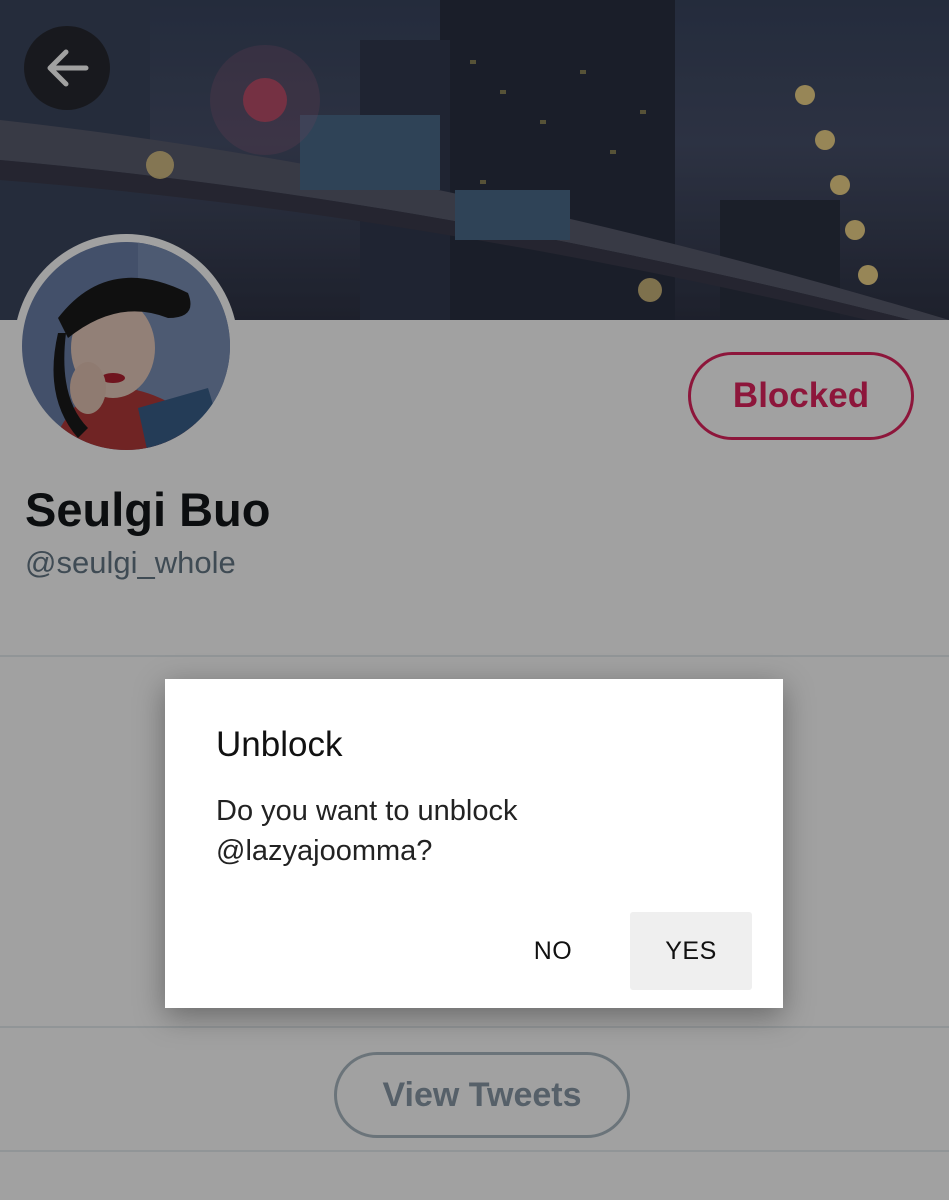 This screenshot has height=1200, width=949. I want to click on dialog-message: Do you want to unblock @lazyajoomma?, so click(367, 831).